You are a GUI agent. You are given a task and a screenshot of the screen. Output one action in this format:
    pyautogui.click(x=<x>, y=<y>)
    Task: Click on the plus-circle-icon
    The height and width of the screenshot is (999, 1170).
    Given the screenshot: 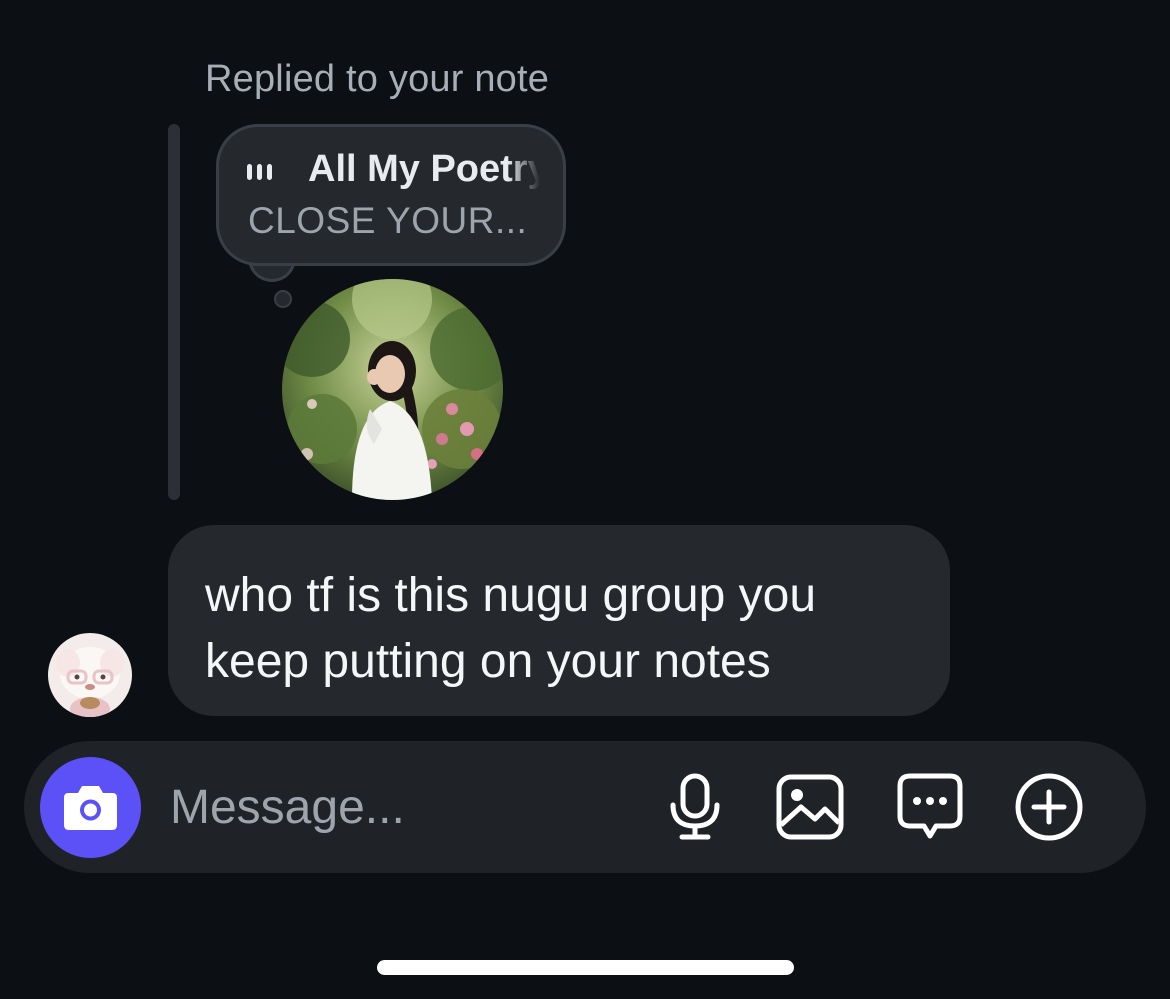 What is the action you would take?
    pyautogui.click(x=1049, y=807)
    